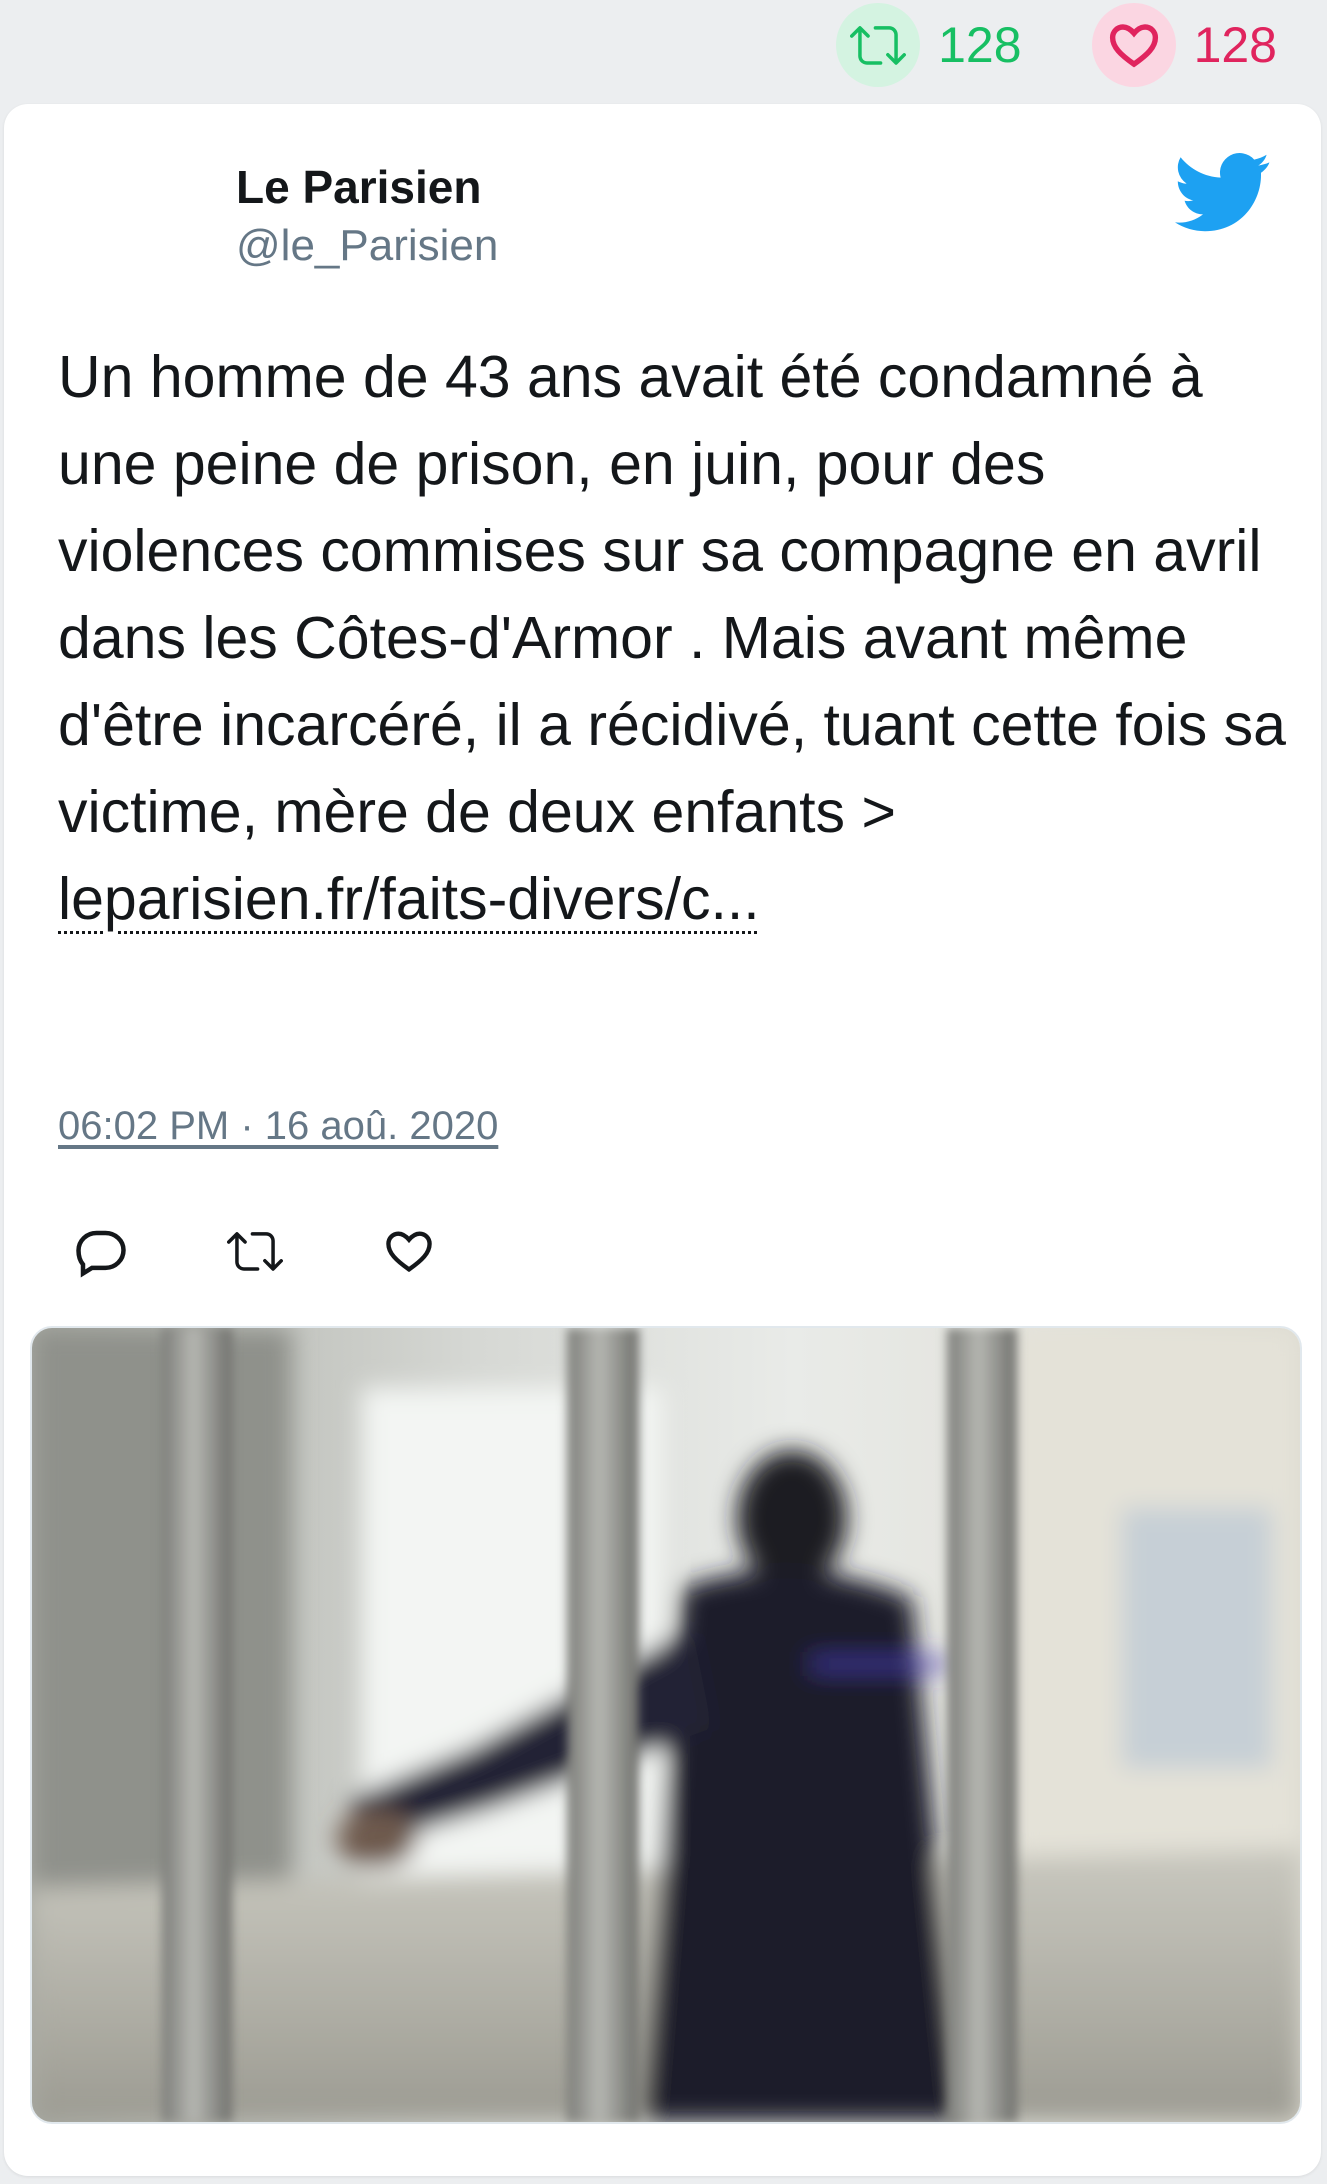 The image size is (1327, 2184). Describe the element at coordinates (367, 245) in the screenshot. I see `author-handle: @le_Parisien` at that location.